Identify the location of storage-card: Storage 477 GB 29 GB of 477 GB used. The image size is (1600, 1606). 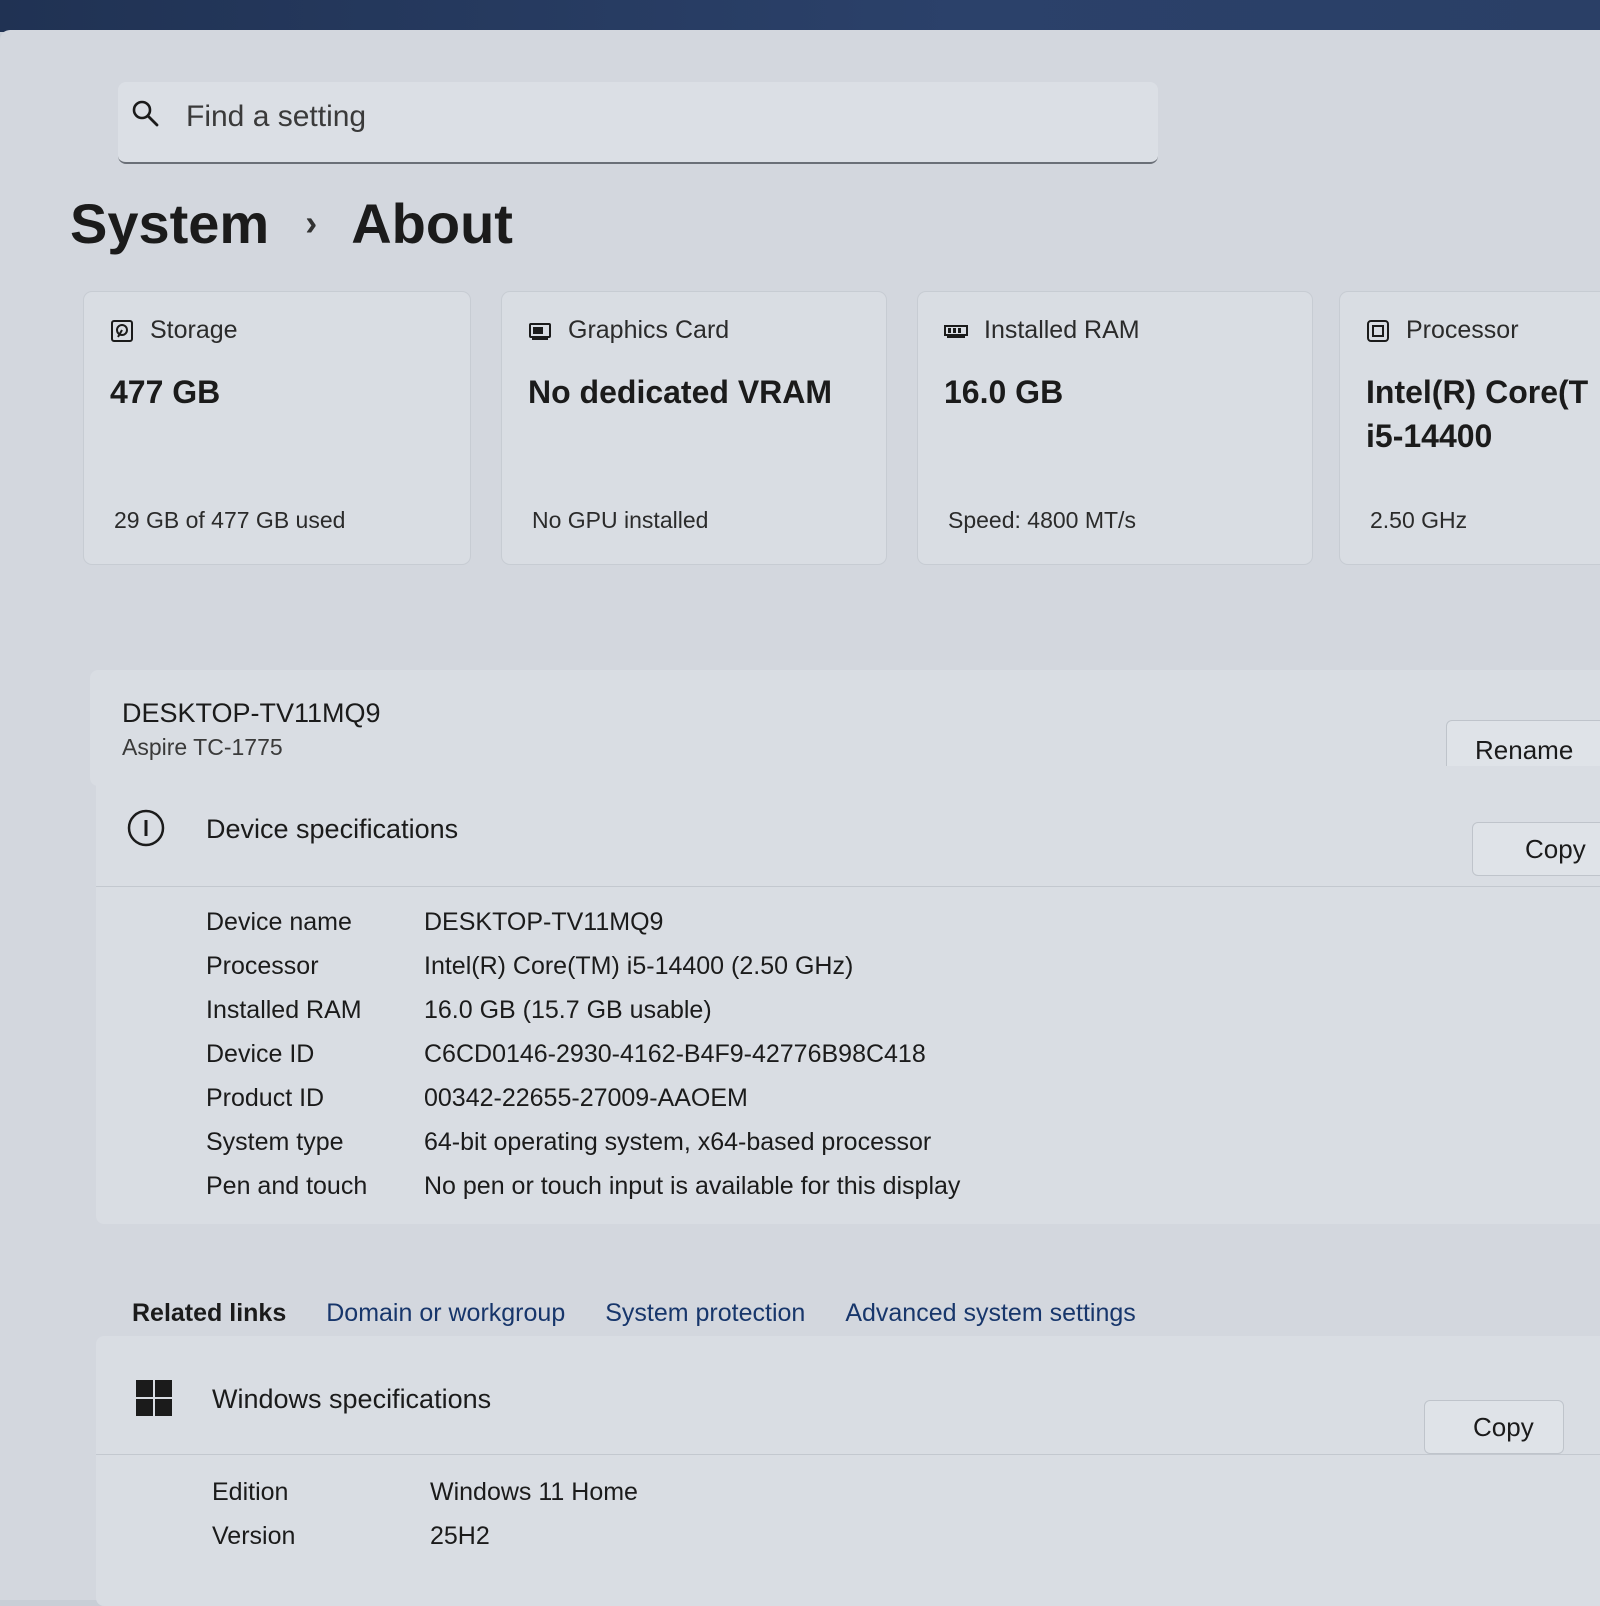
(277, 428).